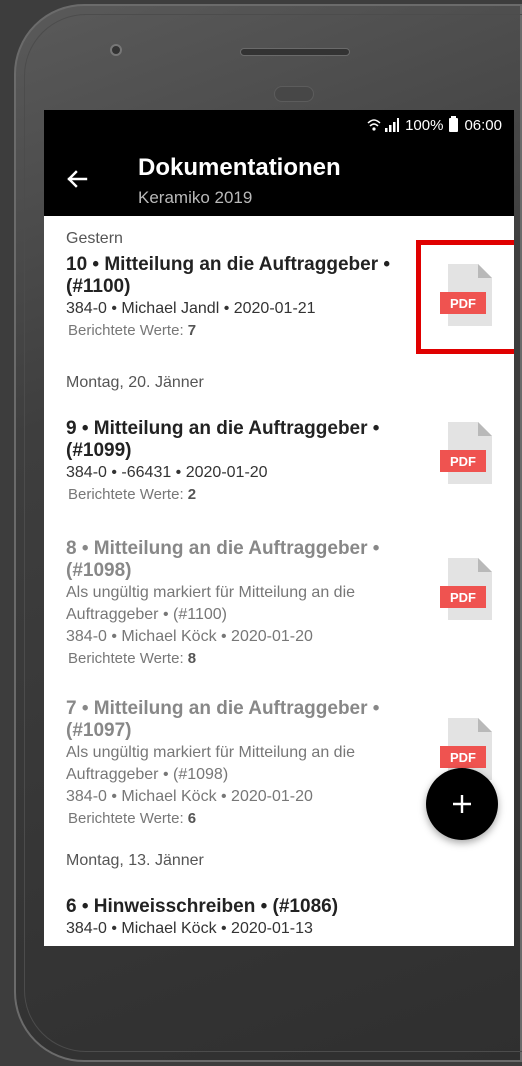 This screenshot has height=1066, width=522. What do you see at coordinates (374, 125) in the screenshot?
I see `wifi-icon` at bounding box center [374, 125].